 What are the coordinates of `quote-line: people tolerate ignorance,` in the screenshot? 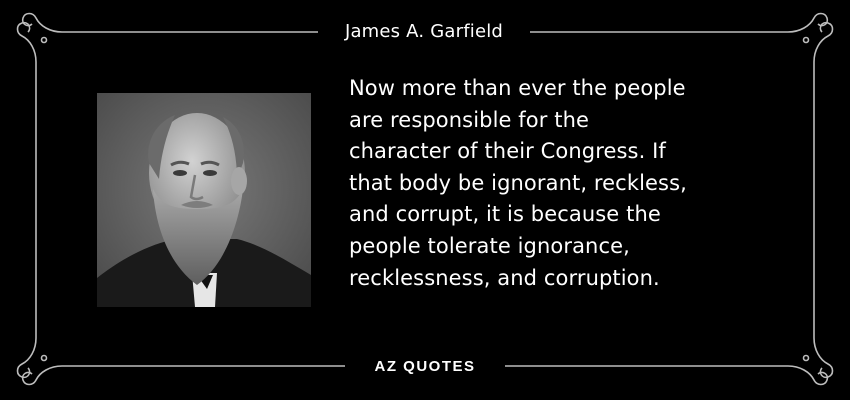 It's located at (489, 245).